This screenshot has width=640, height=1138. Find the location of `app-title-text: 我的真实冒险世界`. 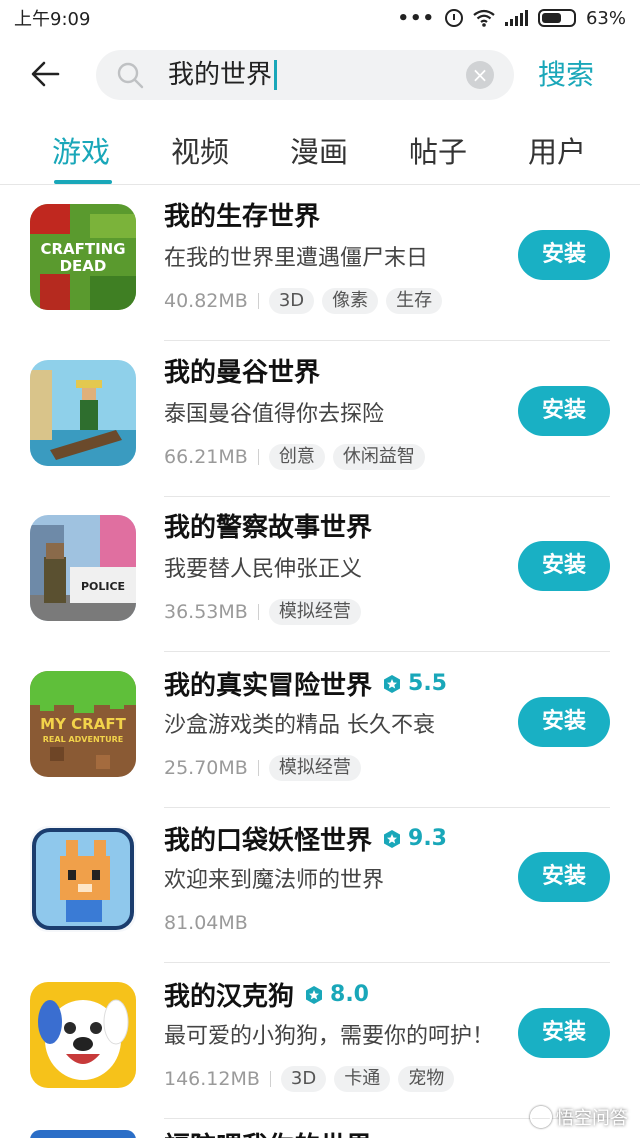

app-title-text: 我的真实冒险世界 is located at coordinates (268, 685).